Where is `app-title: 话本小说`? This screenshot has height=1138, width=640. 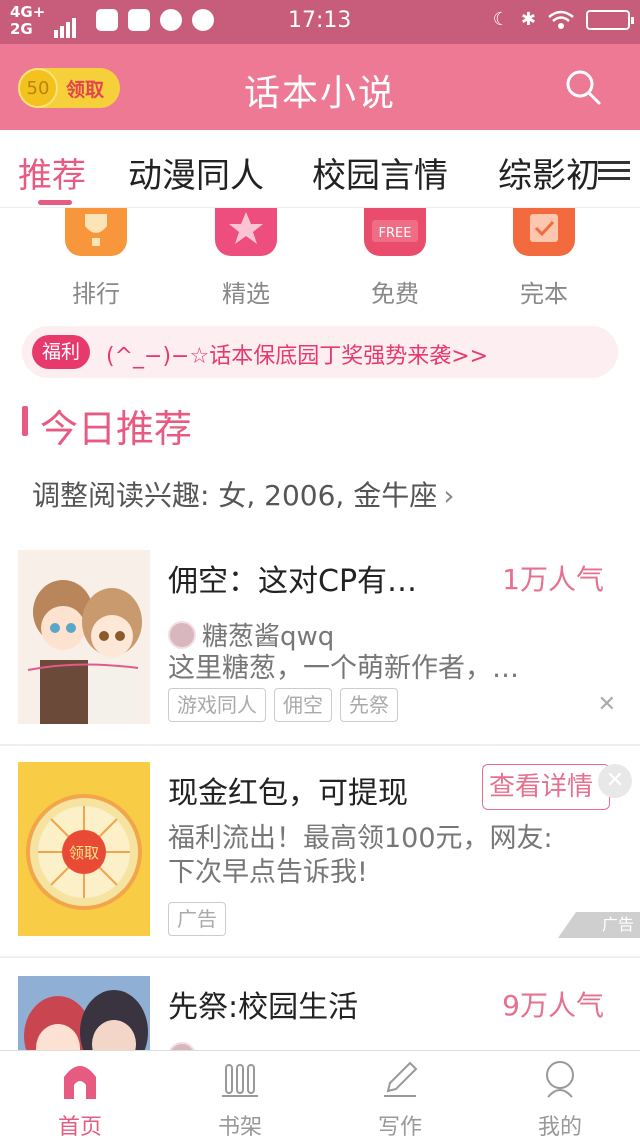
app-title: 话本小说 is located at coordinates (319, 93).